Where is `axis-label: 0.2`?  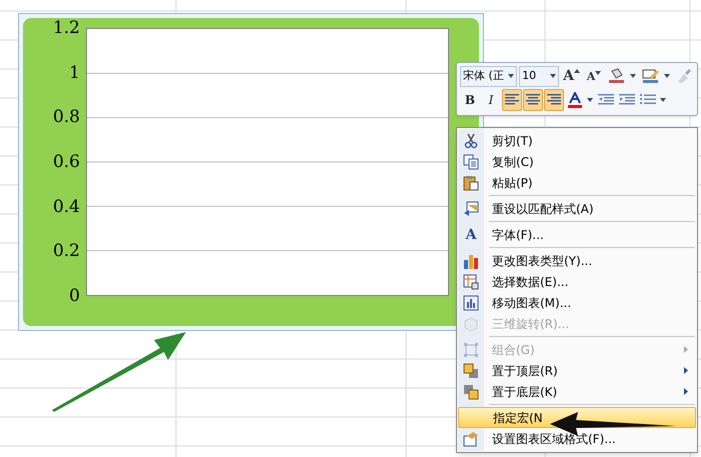 axis-label: 0.2 is located at coordinates (66, 251).